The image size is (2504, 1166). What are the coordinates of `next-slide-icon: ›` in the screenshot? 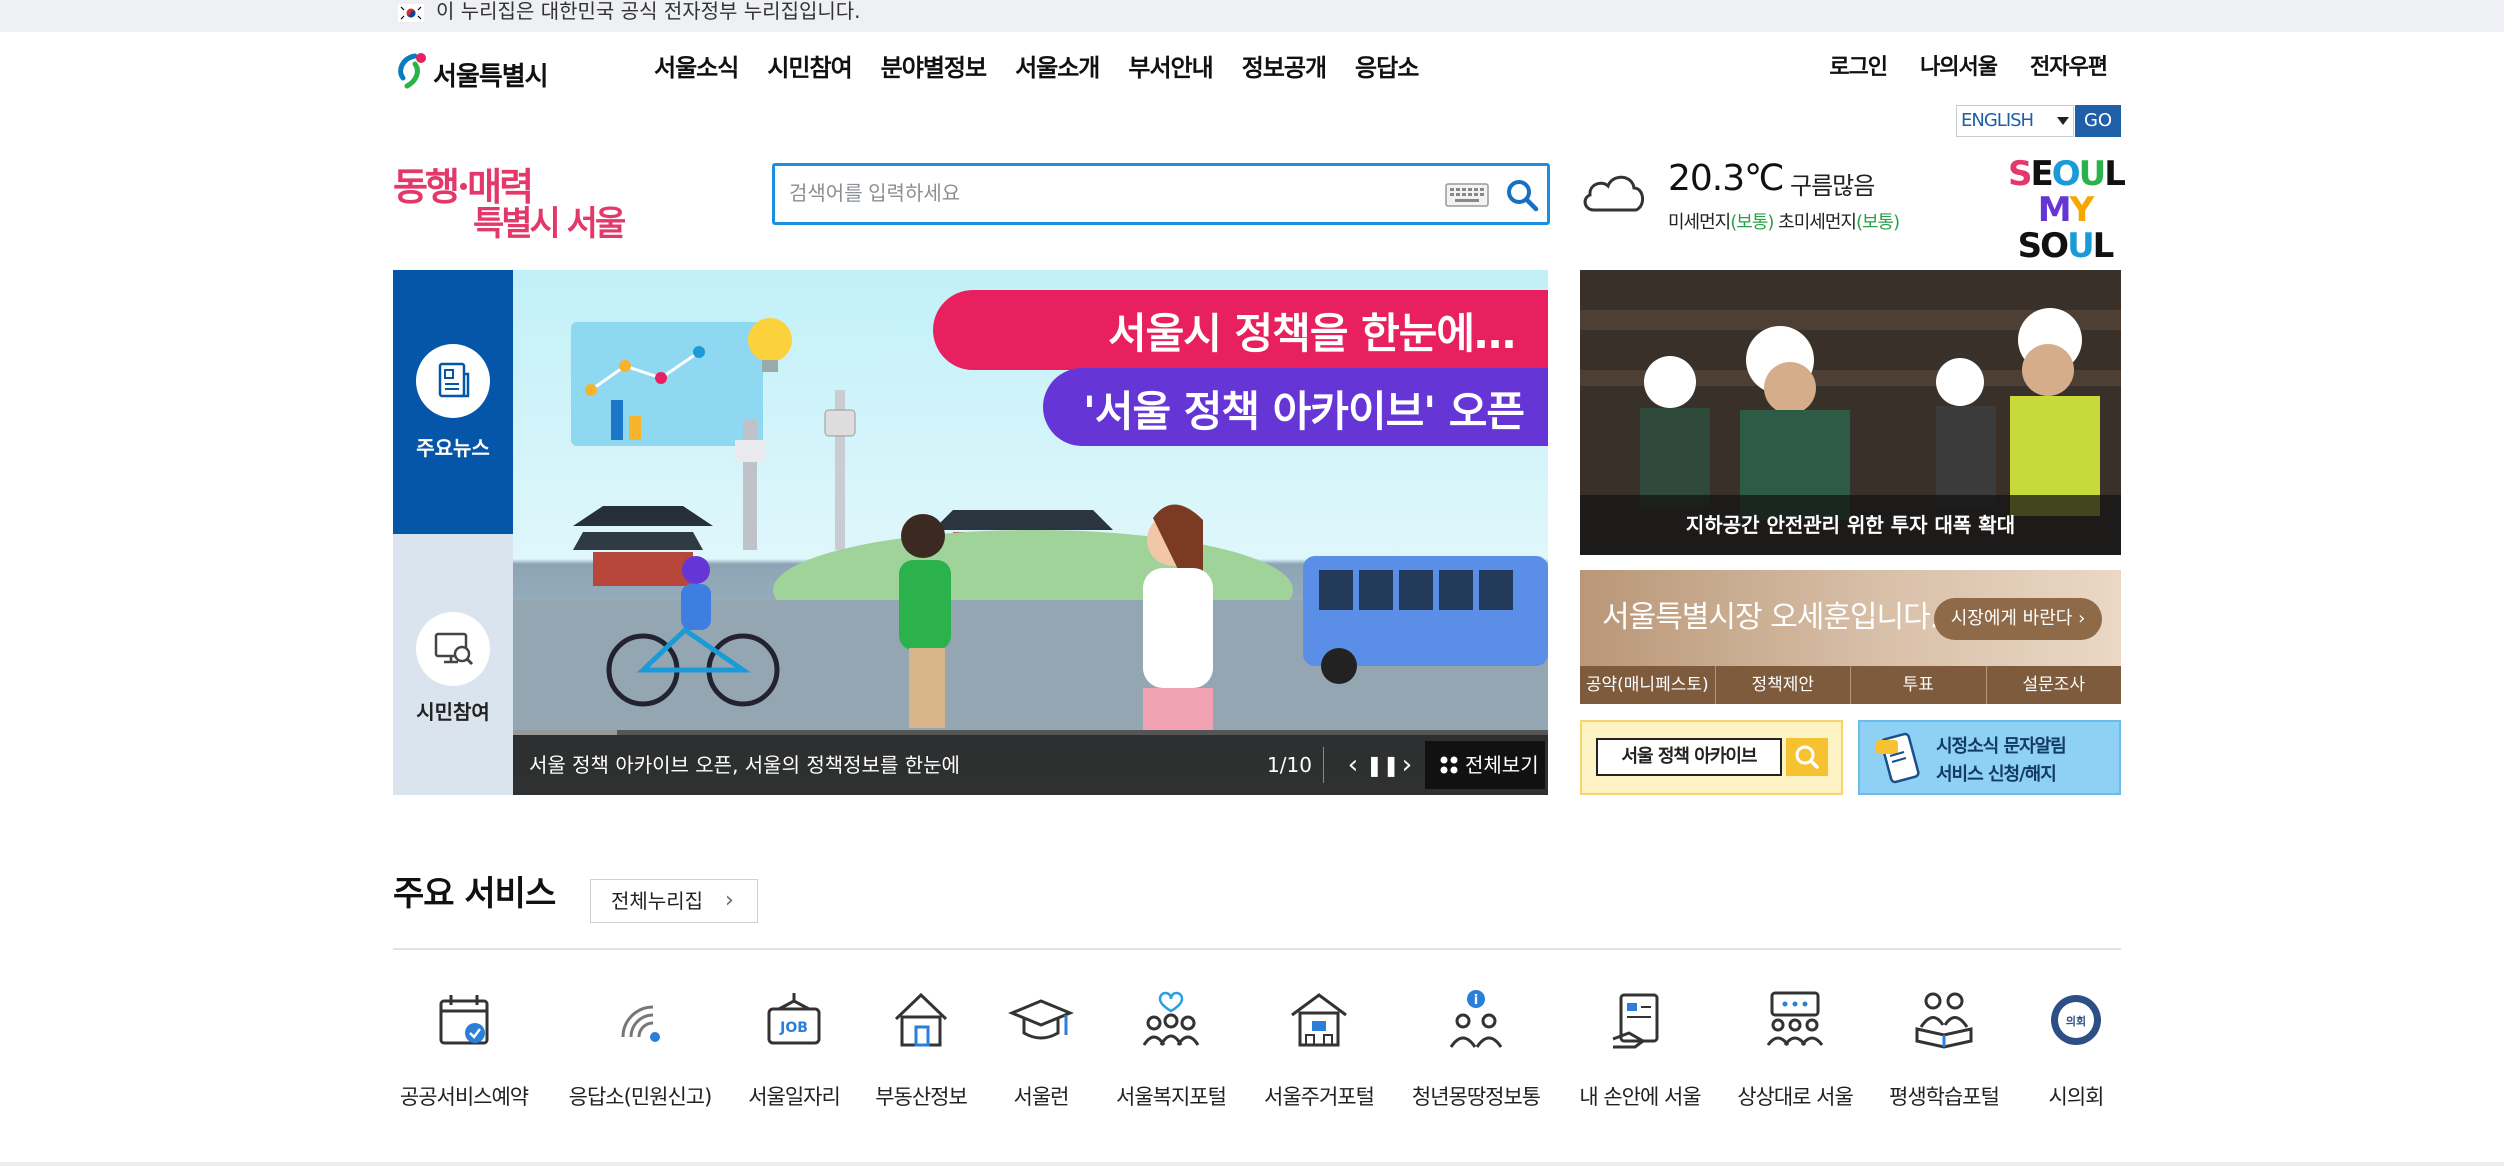 It's located at (1407, 765).